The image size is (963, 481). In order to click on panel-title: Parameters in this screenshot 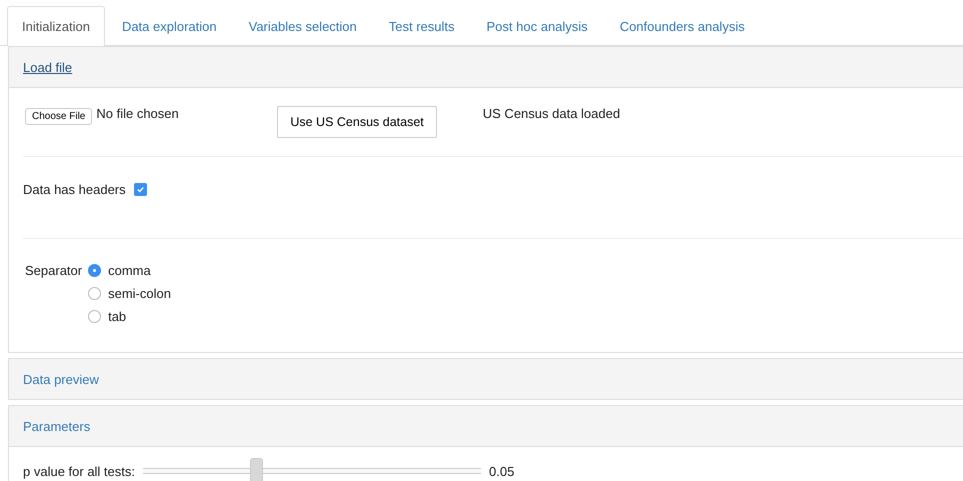, I will do `click(56, 426)`.